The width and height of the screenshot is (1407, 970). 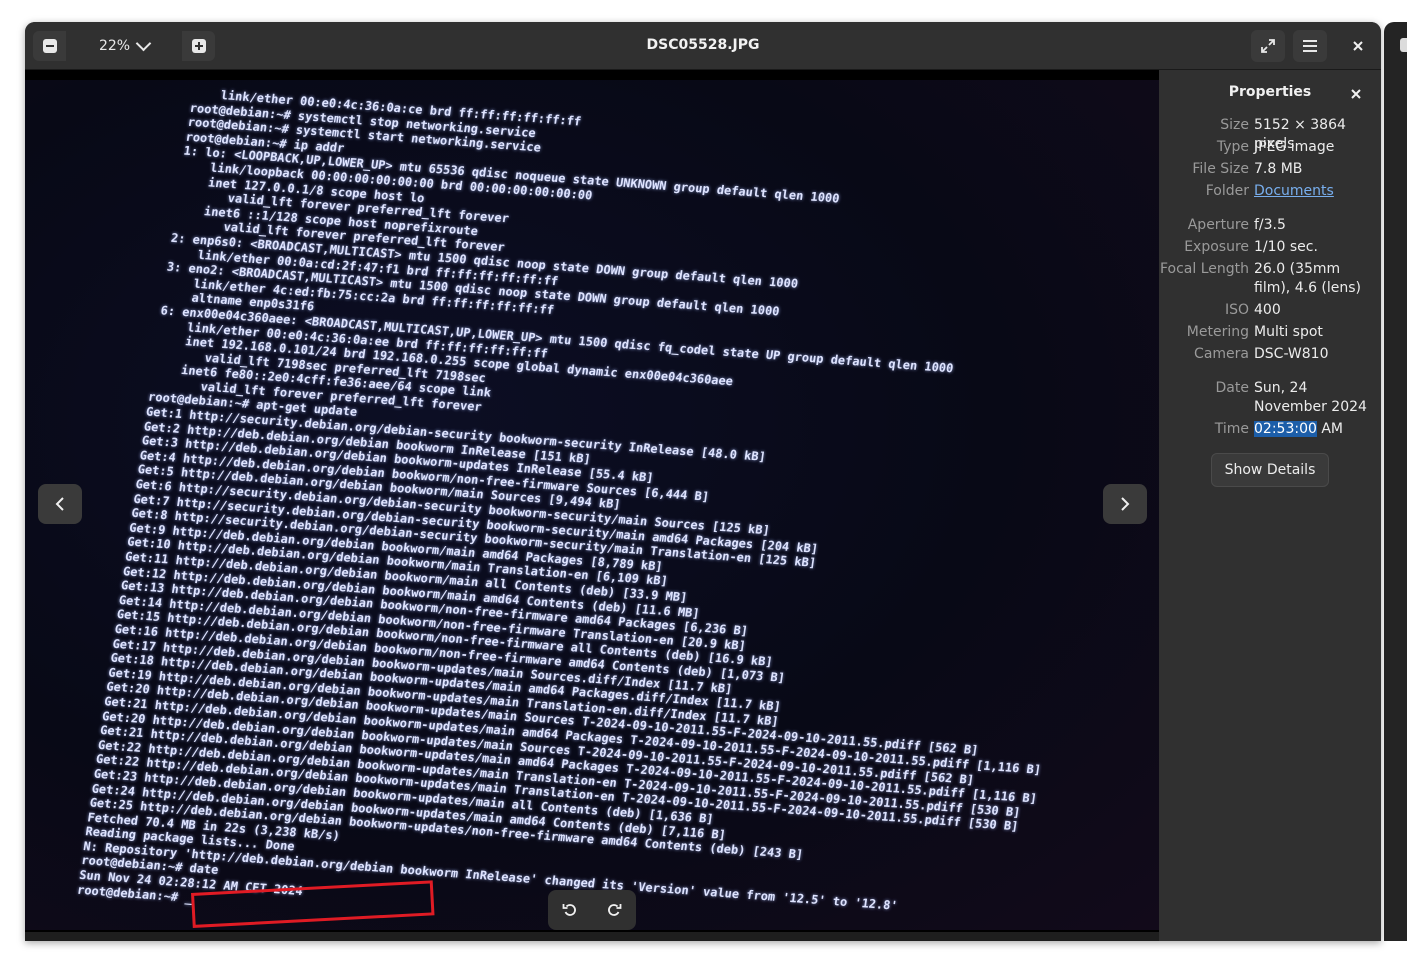 What do you see at coordinates (1291, 354) in the screenshot?
I see `property-value: DSC-W810` at bounding box center [1291, 354].